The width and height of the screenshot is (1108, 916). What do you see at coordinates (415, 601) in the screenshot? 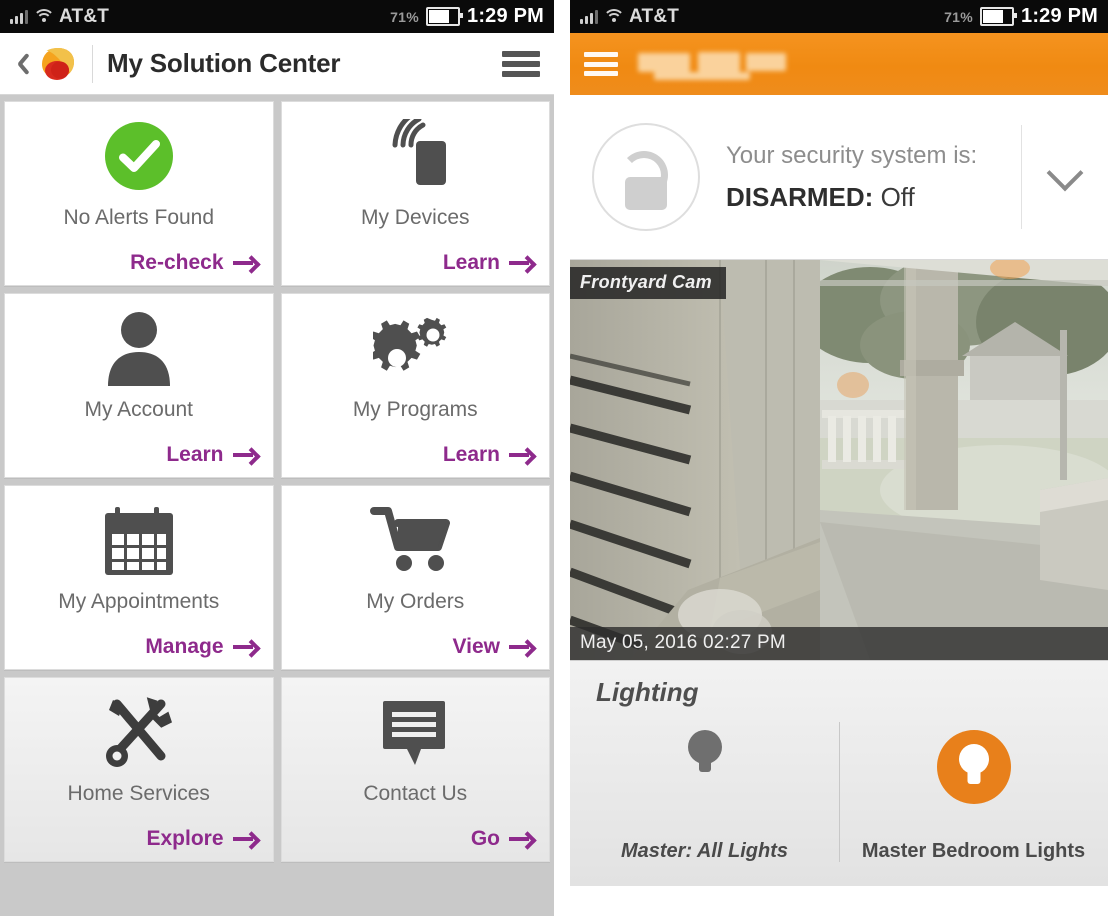
I see `tile-label: My Orders` at bounding box center [415, 601].